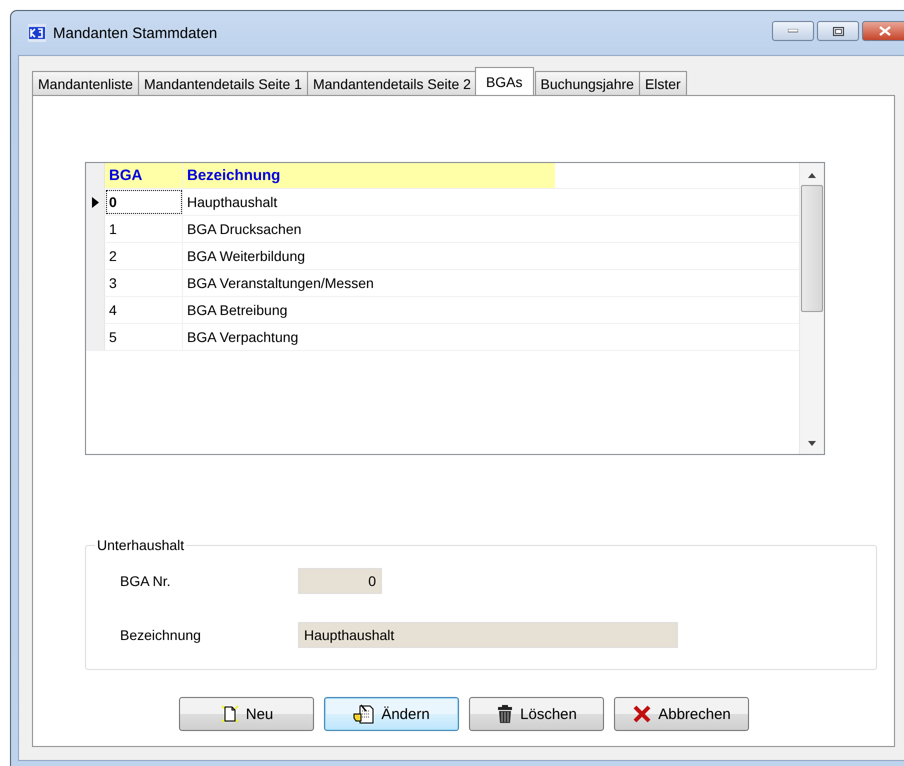  Describe the element at coordinates (144, 229) in the screenshot. I see `table-cell: 1` at that location.